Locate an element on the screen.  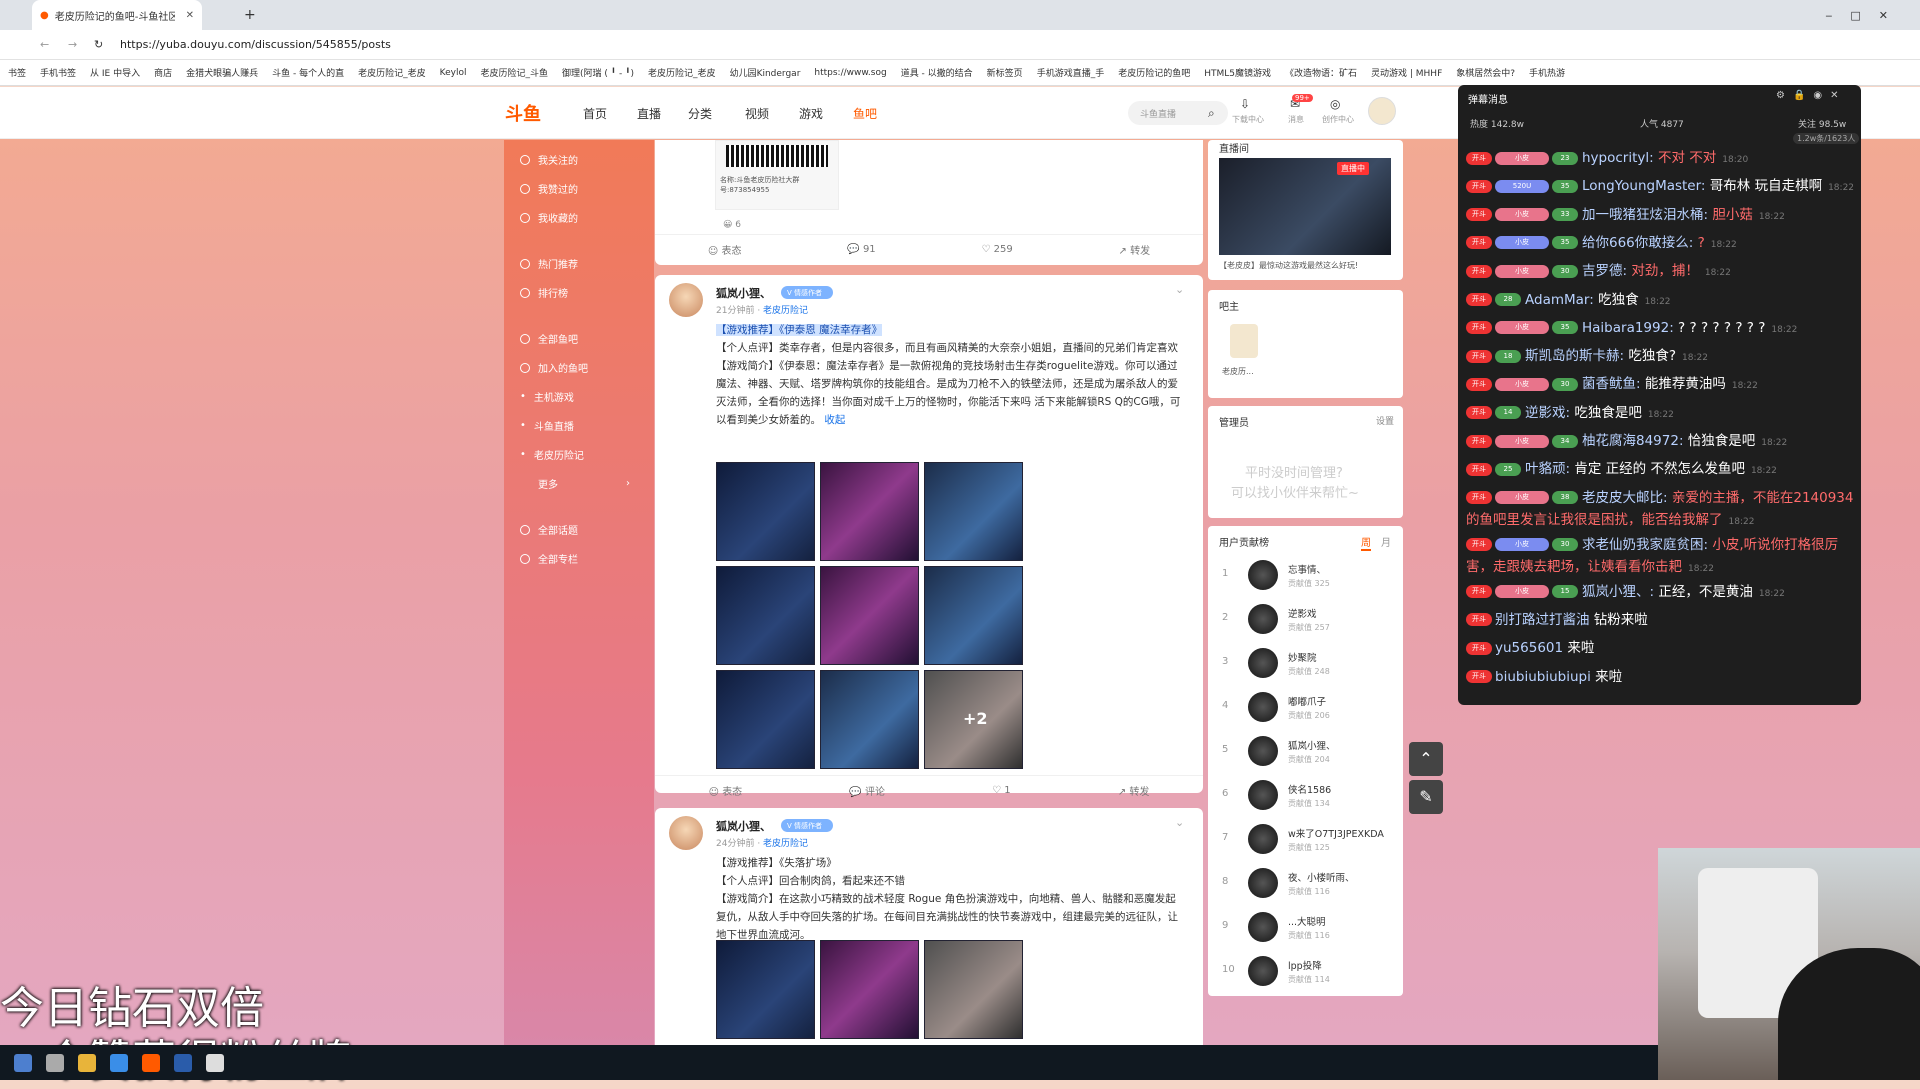
danmu-username: hypocrityl: is located at coordinates (1618, 158).